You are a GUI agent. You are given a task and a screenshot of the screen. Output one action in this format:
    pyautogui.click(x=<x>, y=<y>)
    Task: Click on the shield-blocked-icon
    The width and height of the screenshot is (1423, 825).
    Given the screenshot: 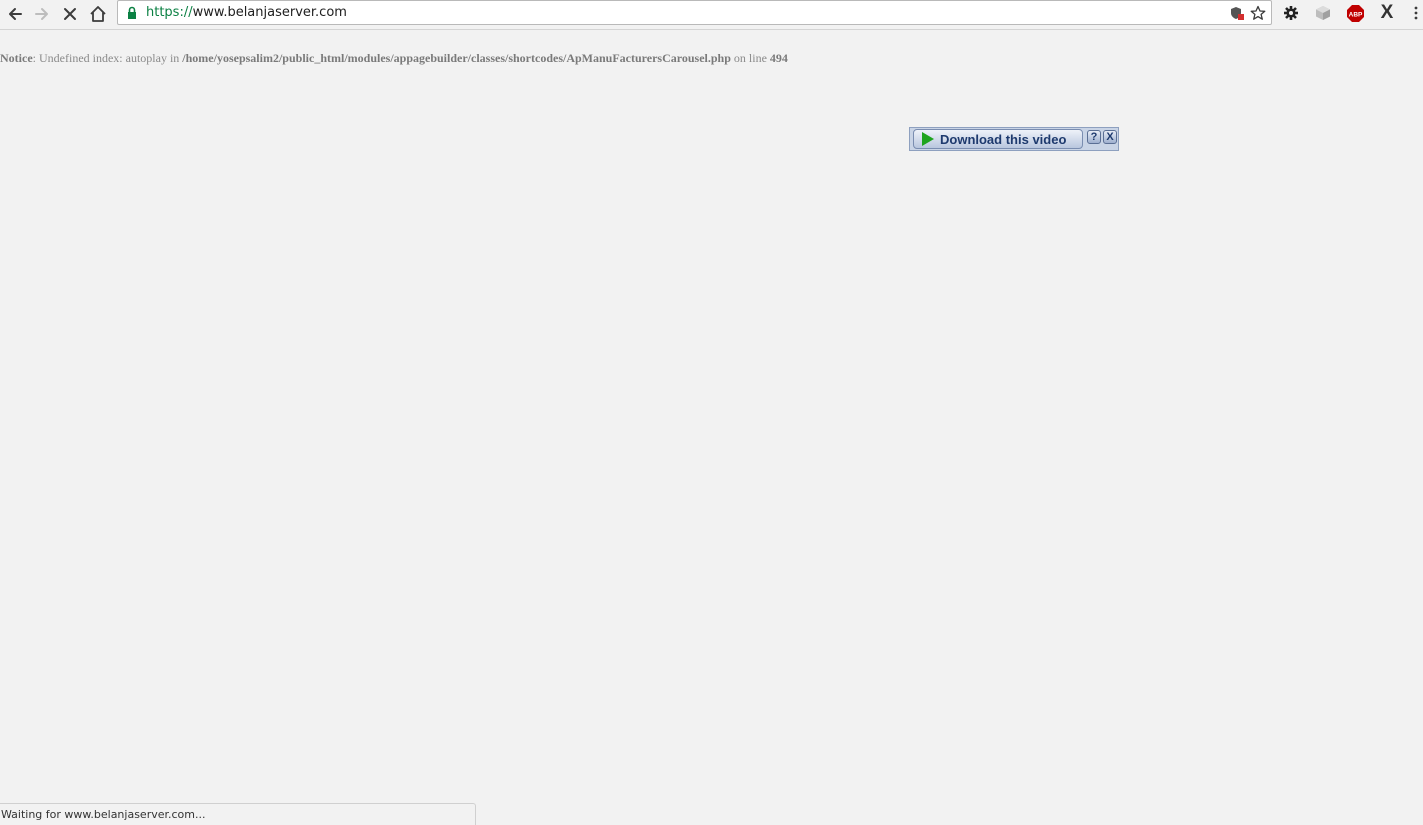 What is the action you would take?
    pyautogui.click(x=1237, y=13)
    